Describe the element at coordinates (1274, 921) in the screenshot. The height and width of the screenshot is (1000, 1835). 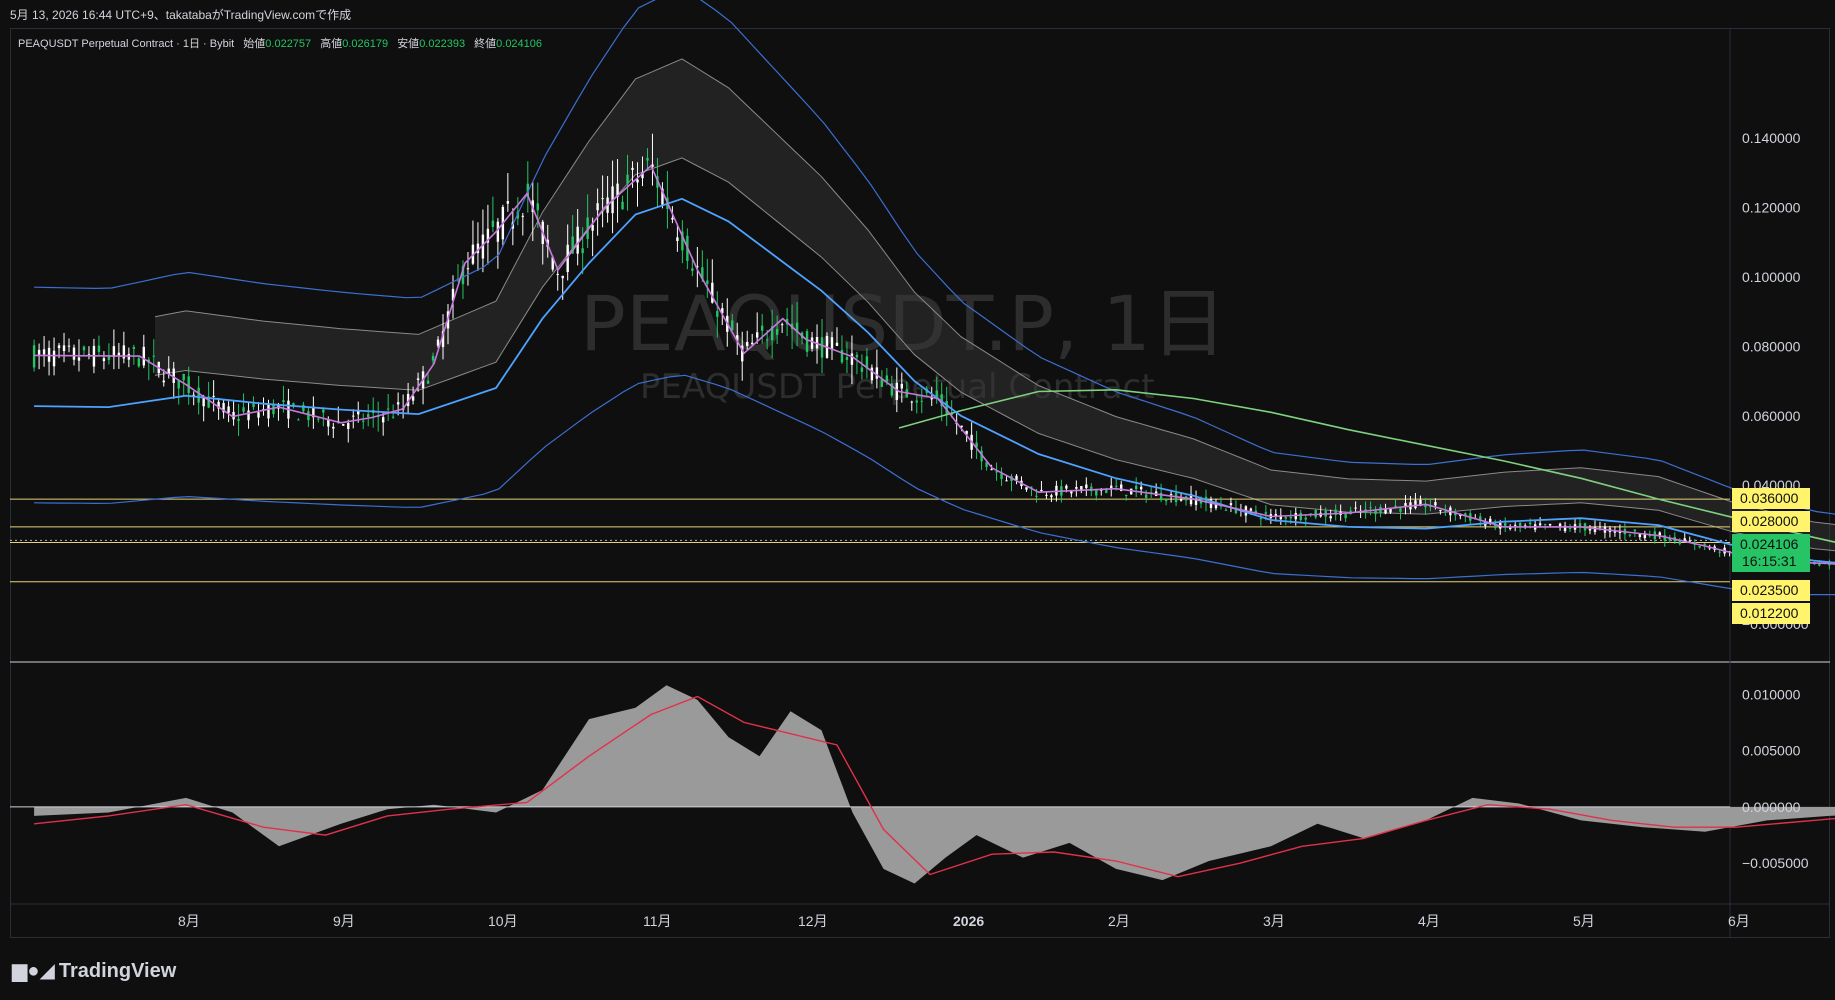
I see `time-axis-tick: 3月` at that location.